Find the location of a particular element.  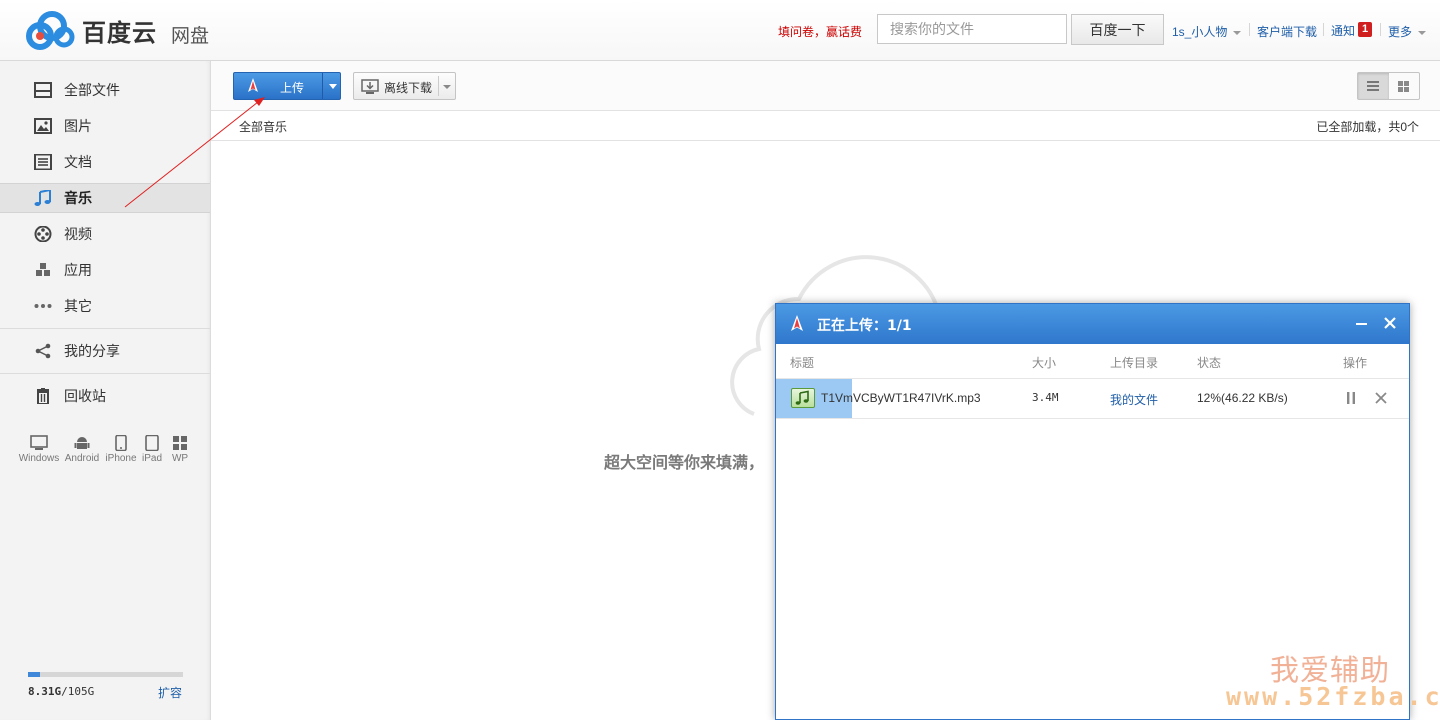

column-header-action: 操作 is located at coordinates (1355, 363).